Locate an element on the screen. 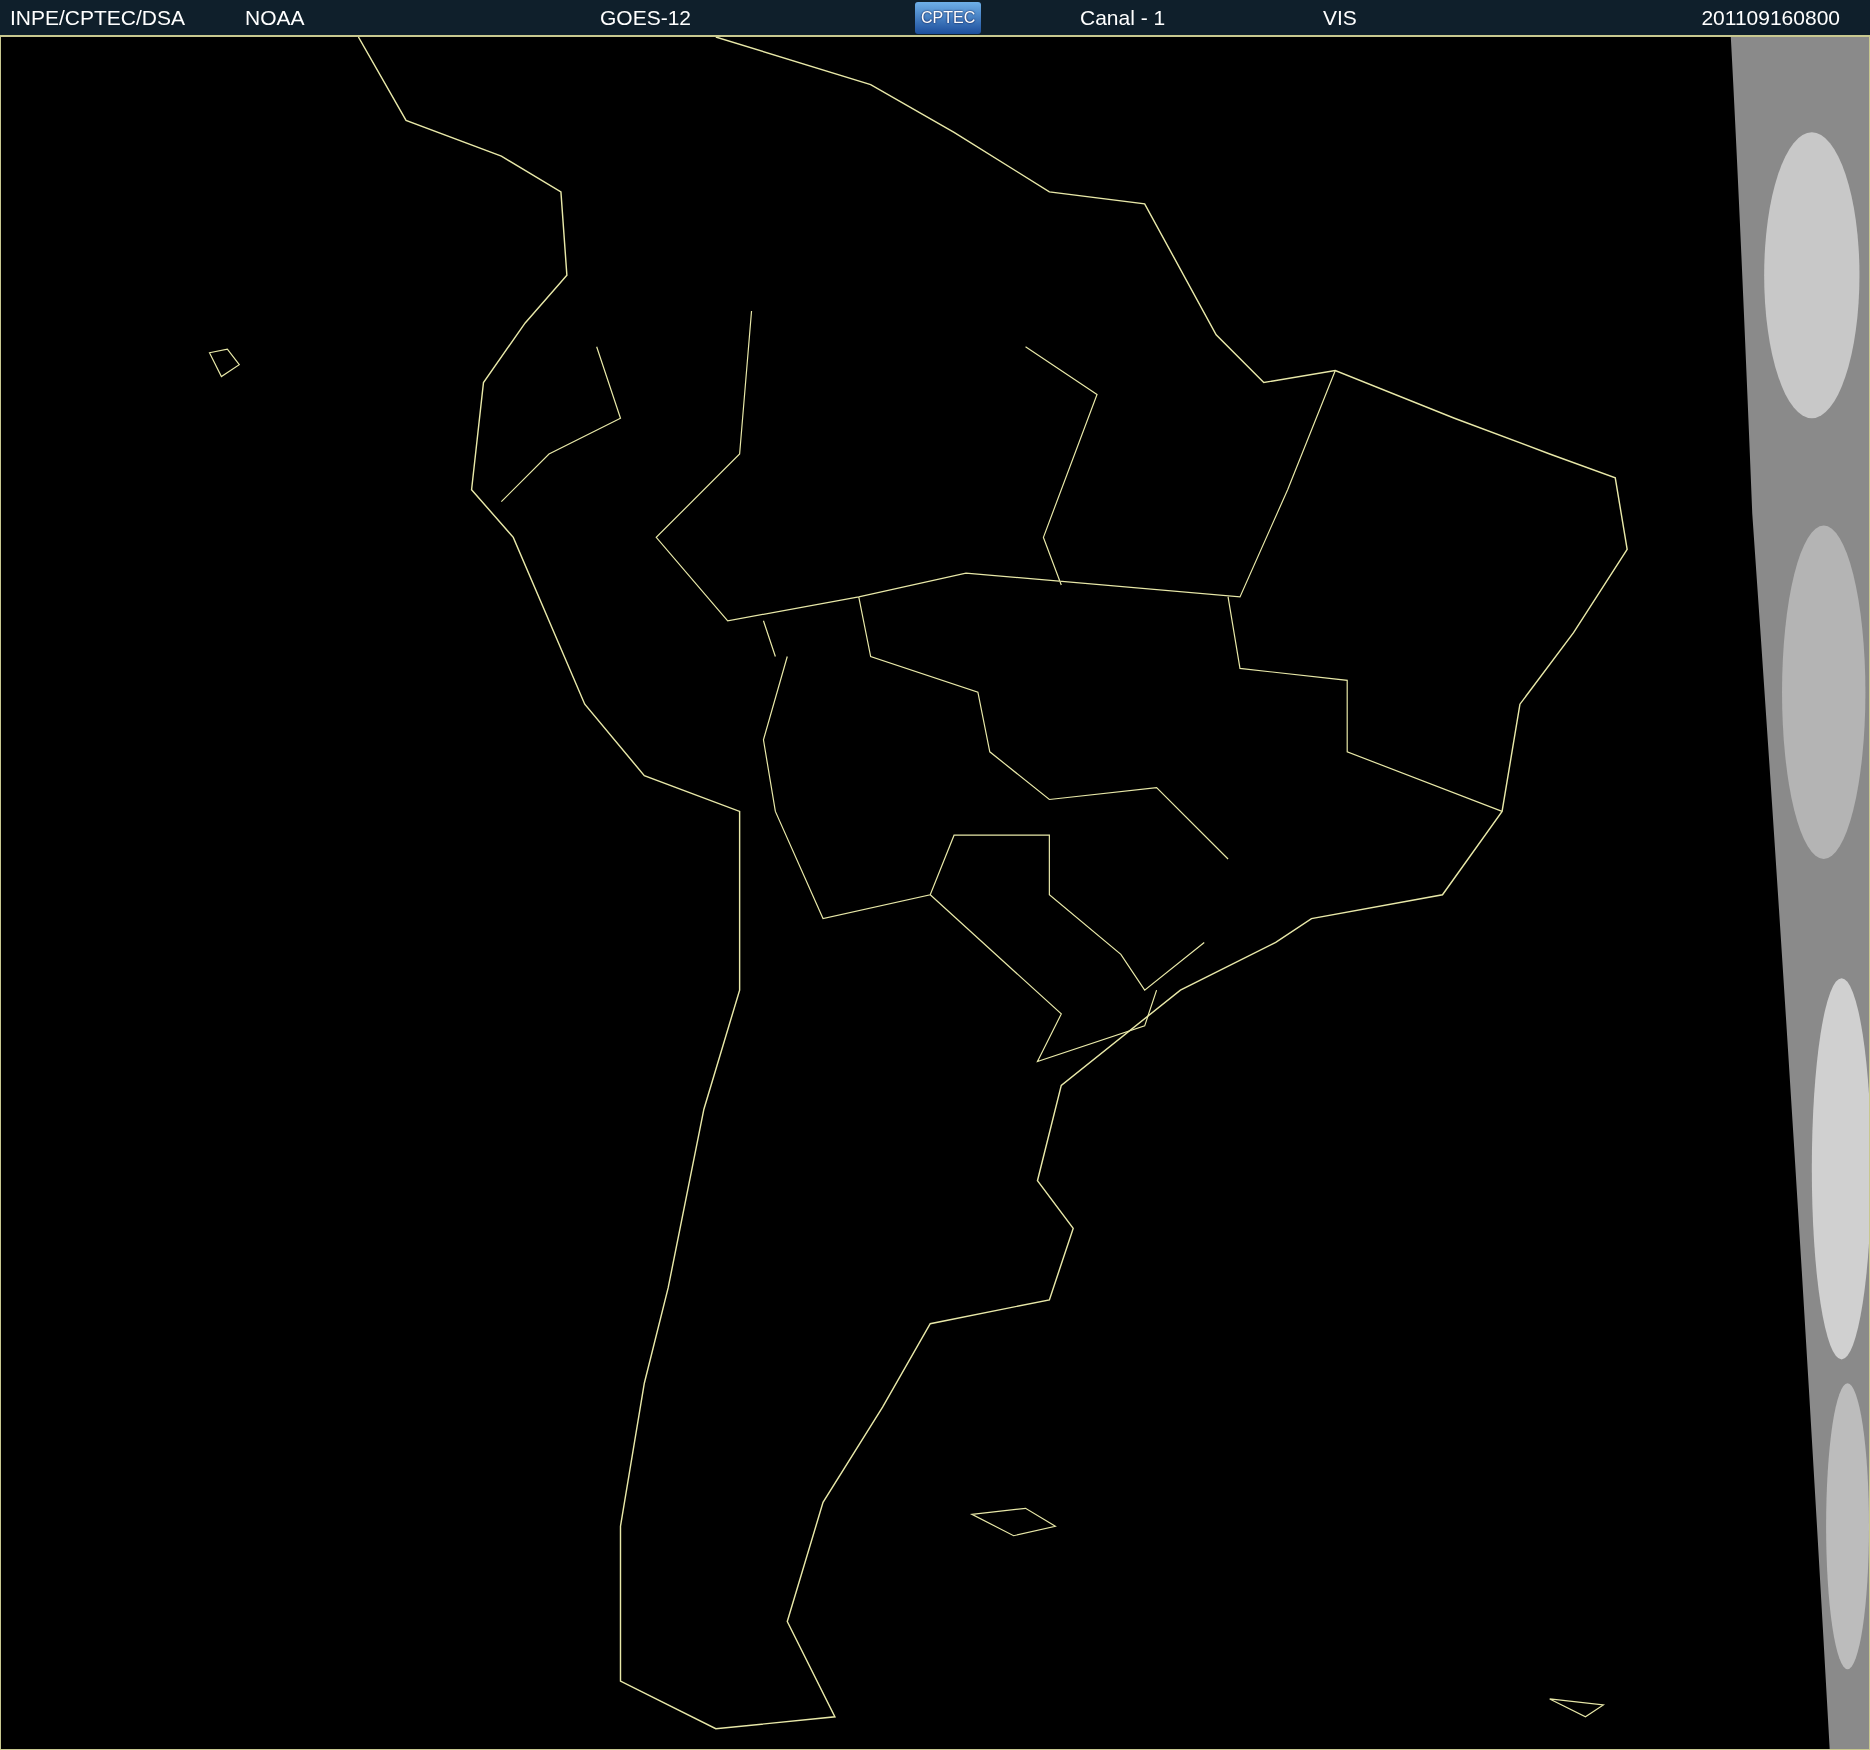 Image resolution: width=1870 pixels, height=1750 pixels. logo: CPTEC is located at coordinates (948, 17).